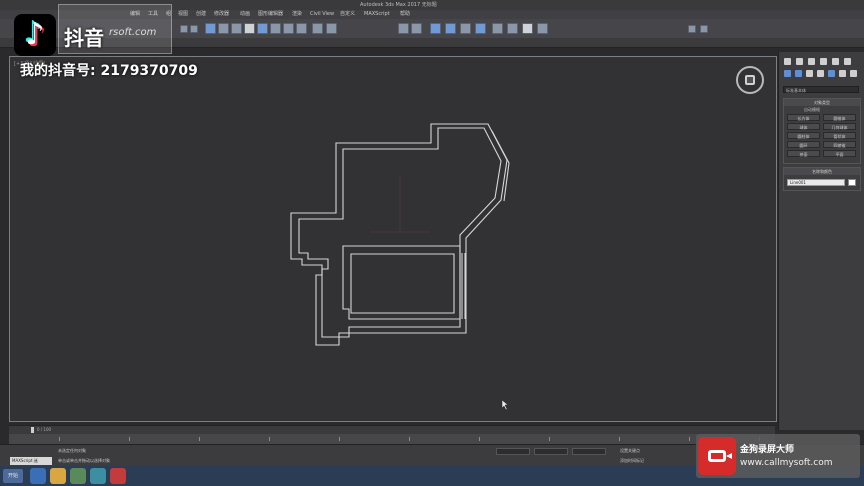 This screenshot has height=486, width=864. Describe the element at coordinates (210, 28) in the screenshot. I see `select-icon` at that location.